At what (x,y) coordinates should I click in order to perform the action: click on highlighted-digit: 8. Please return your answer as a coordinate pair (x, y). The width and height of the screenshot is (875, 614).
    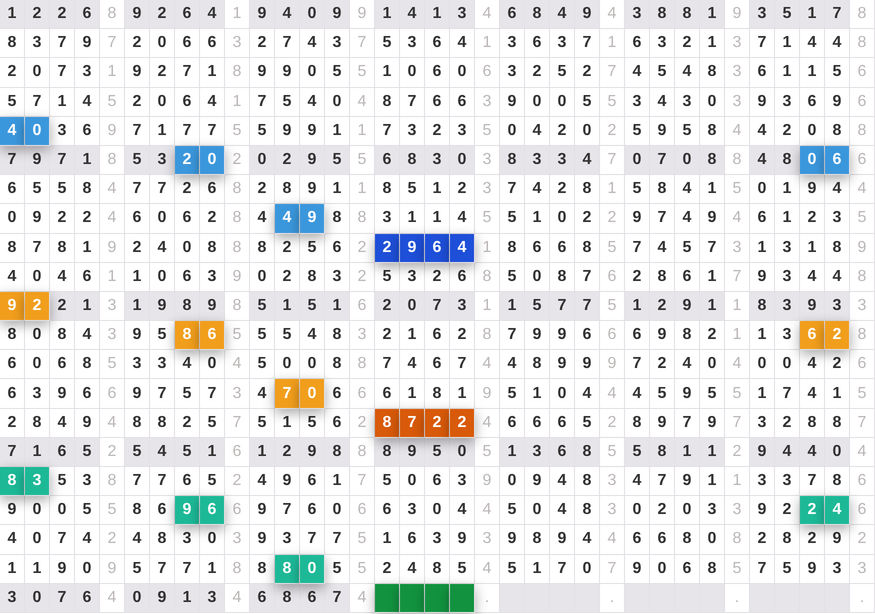
    Looking at the image, I should click on (12, 481).